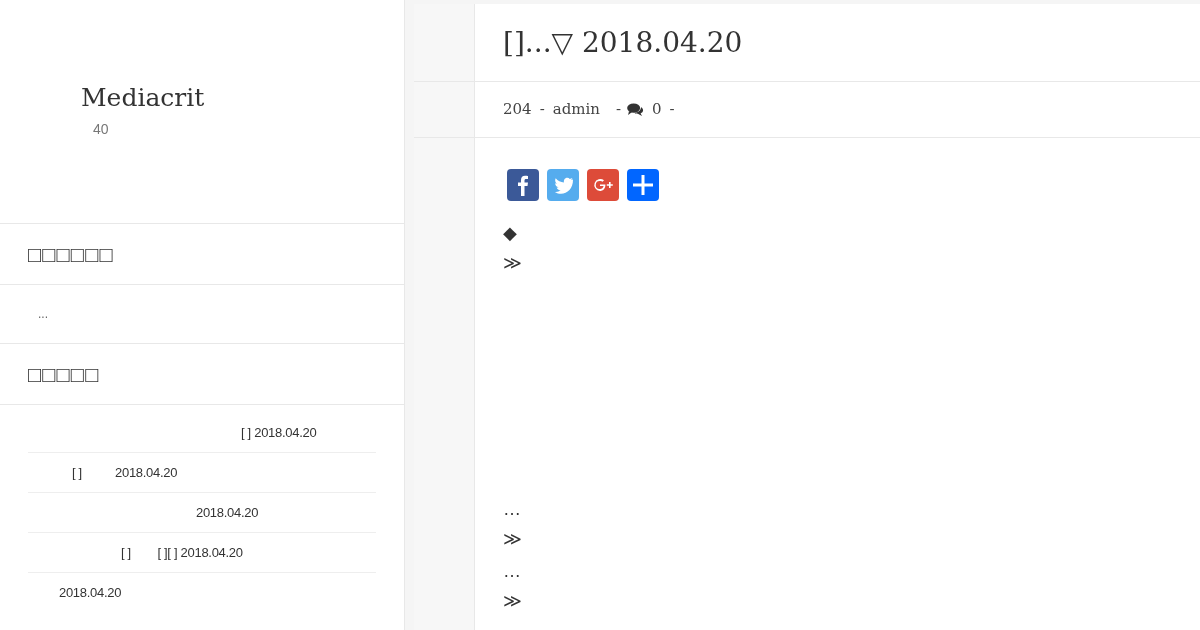  I want to click on site-title: Mediacrit, so click(143, 98).